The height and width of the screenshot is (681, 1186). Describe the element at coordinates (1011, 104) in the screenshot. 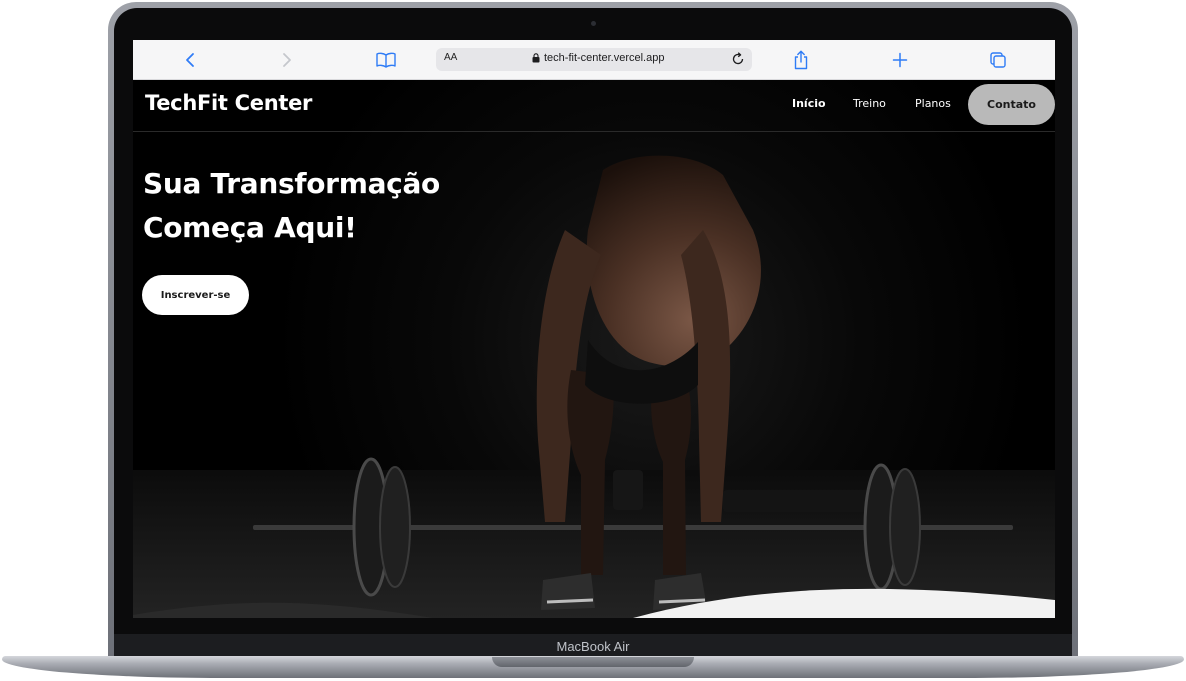

I see `contact-button: Contato` at that location.